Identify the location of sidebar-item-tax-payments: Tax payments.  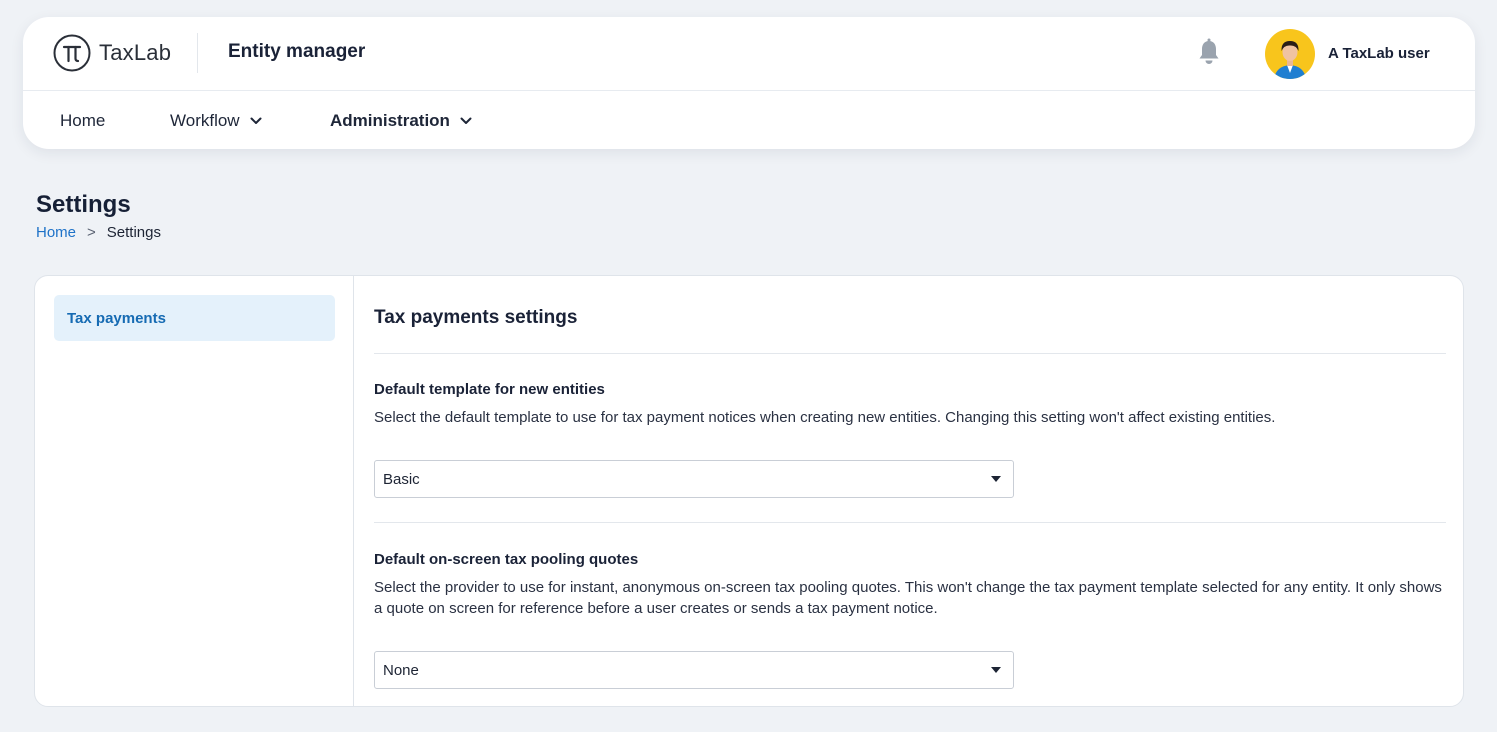
(194, 318).